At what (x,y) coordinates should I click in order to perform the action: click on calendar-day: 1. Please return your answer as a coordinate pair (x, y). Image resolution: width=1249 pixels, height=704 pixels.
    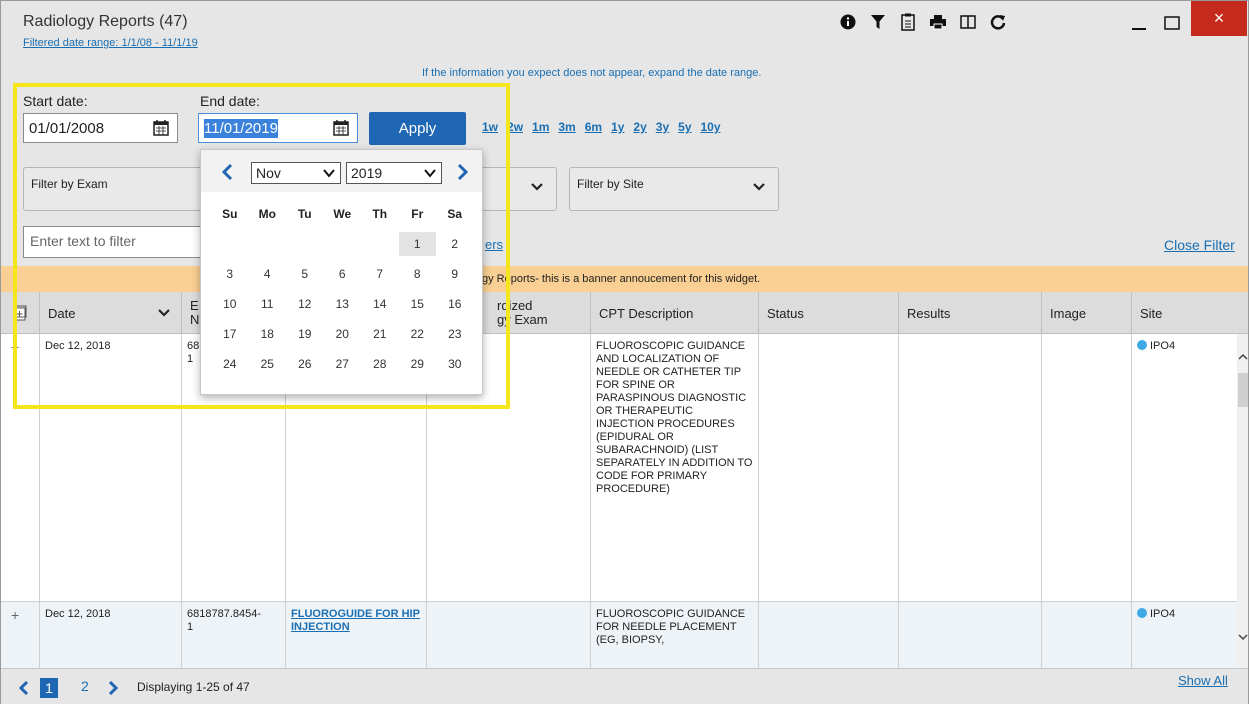
    Looking at the image, I should click on (417, 244).